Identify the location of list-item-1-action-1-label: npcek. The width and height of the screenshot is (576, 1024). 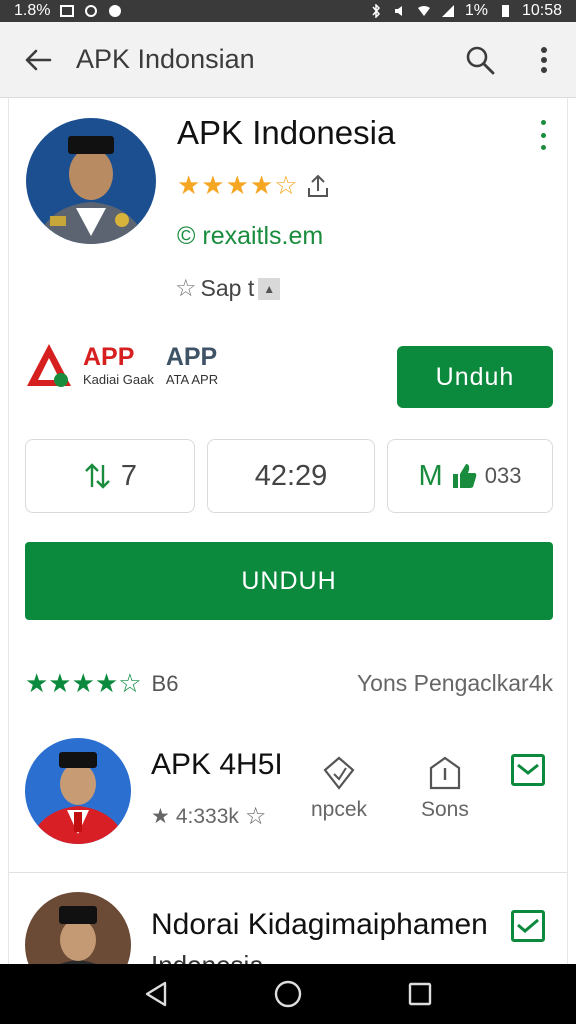
(339, 809).